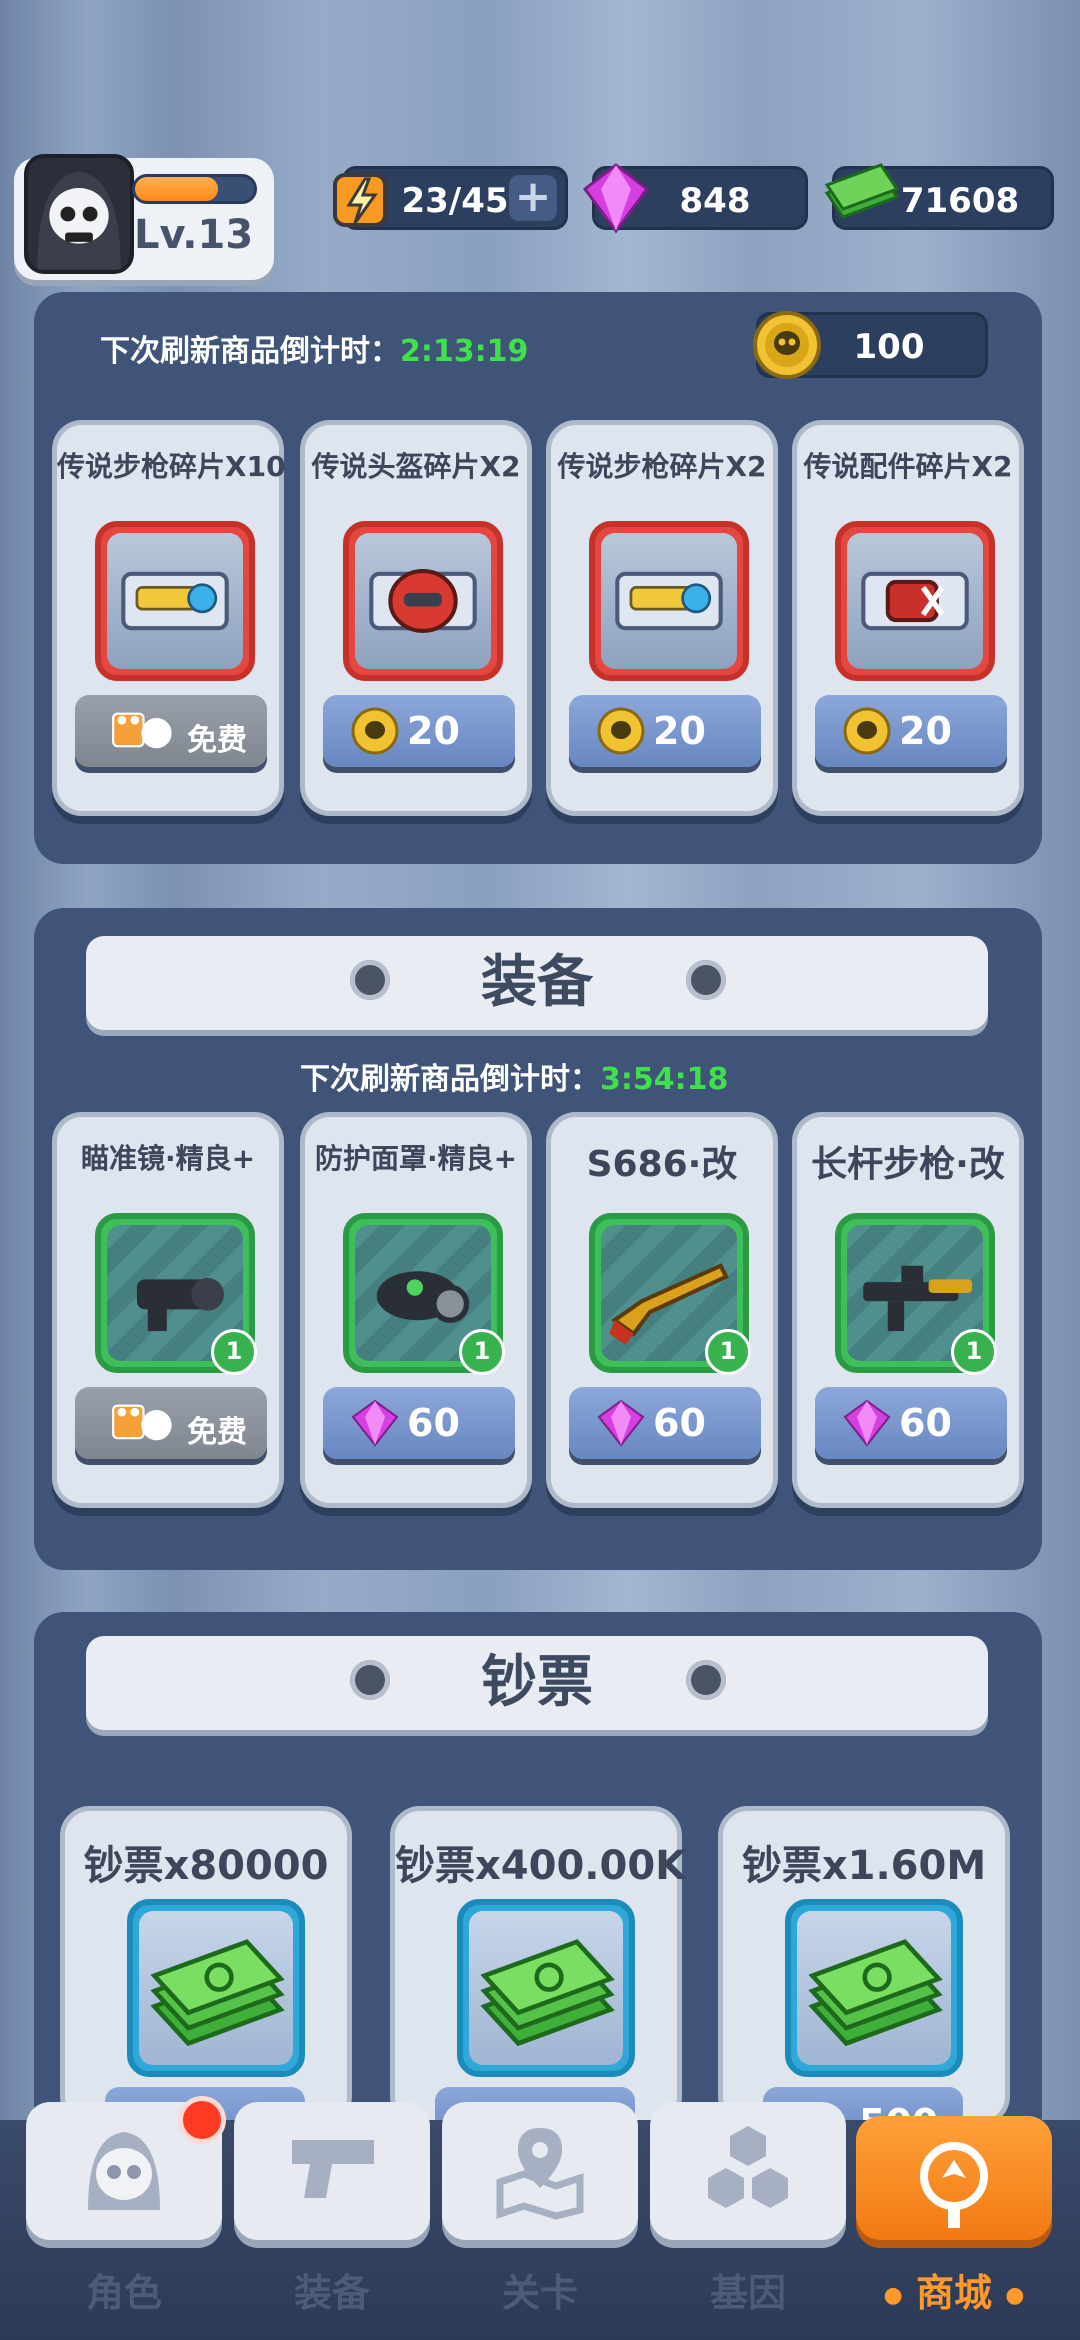  I want to click on gun-icon, so click(333, 2169).